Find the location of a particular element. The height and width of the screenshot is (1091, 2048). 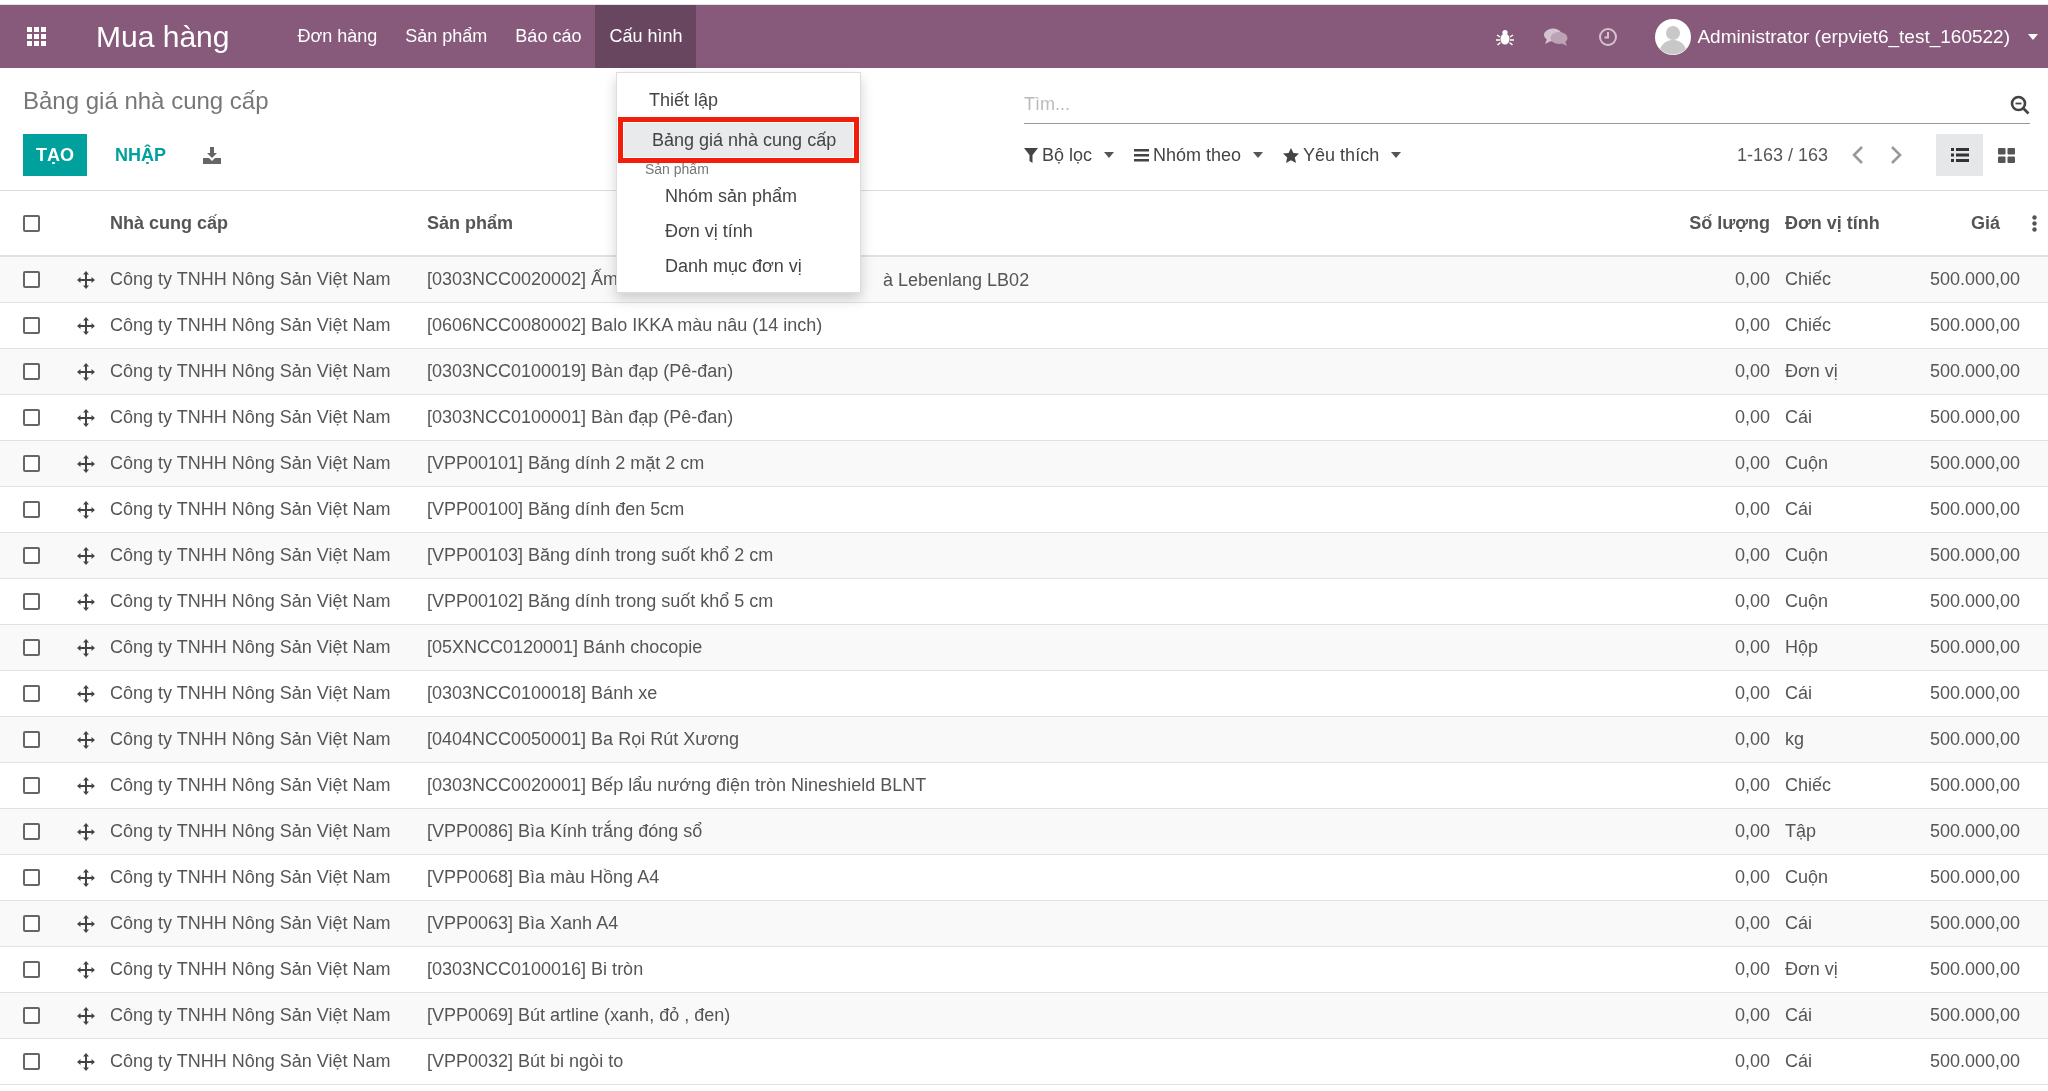

column-options-icon is located at coordinates (2034, 223).